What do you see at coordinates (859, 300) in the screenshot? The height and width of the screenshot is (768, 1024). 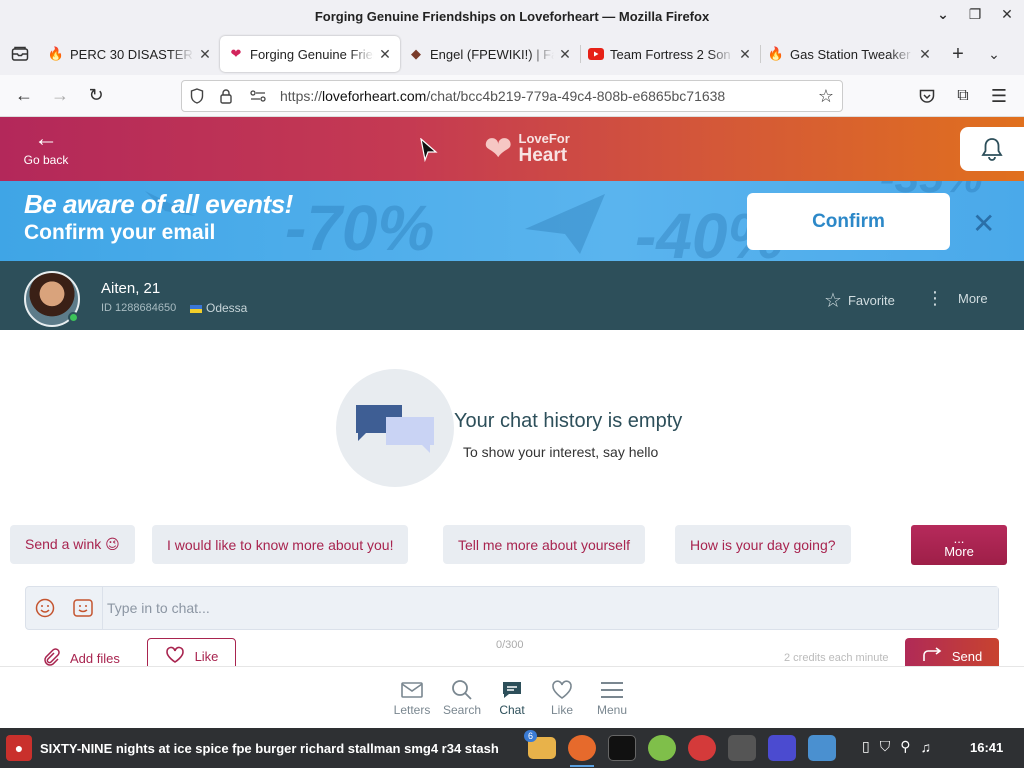 I see `favorite-button: ☆ Favorite` at bounding box center [859, 300].